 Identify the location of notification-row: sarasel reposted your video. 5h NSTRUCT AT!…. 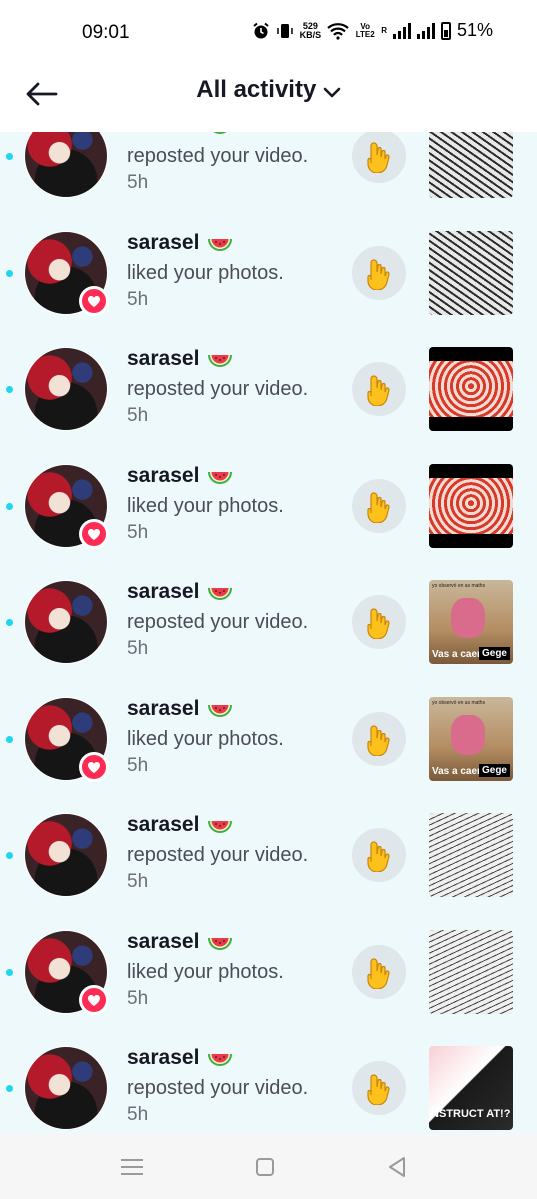
(268, 1082).